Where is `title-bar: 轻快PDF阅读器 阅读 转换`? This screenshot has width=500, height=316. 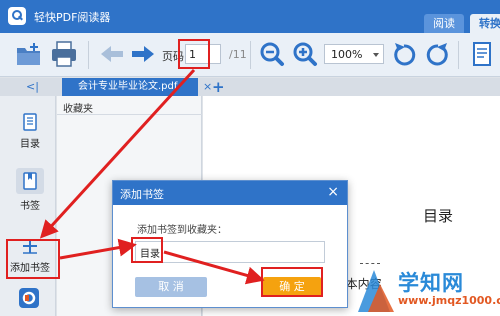
title-bar: 轻快PDF阅读器 阅读 转换 is located at coordinates (250, 16).